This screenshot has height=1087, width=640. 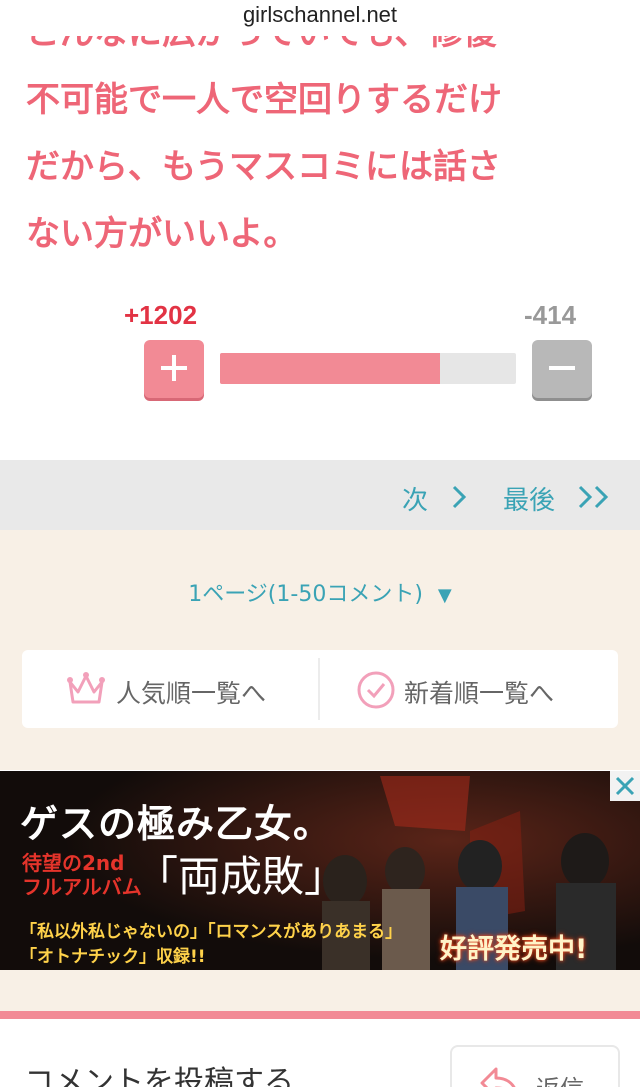 I want to click on ad-subtitle-line2: フルアルバム, so click(x=82, y=887).